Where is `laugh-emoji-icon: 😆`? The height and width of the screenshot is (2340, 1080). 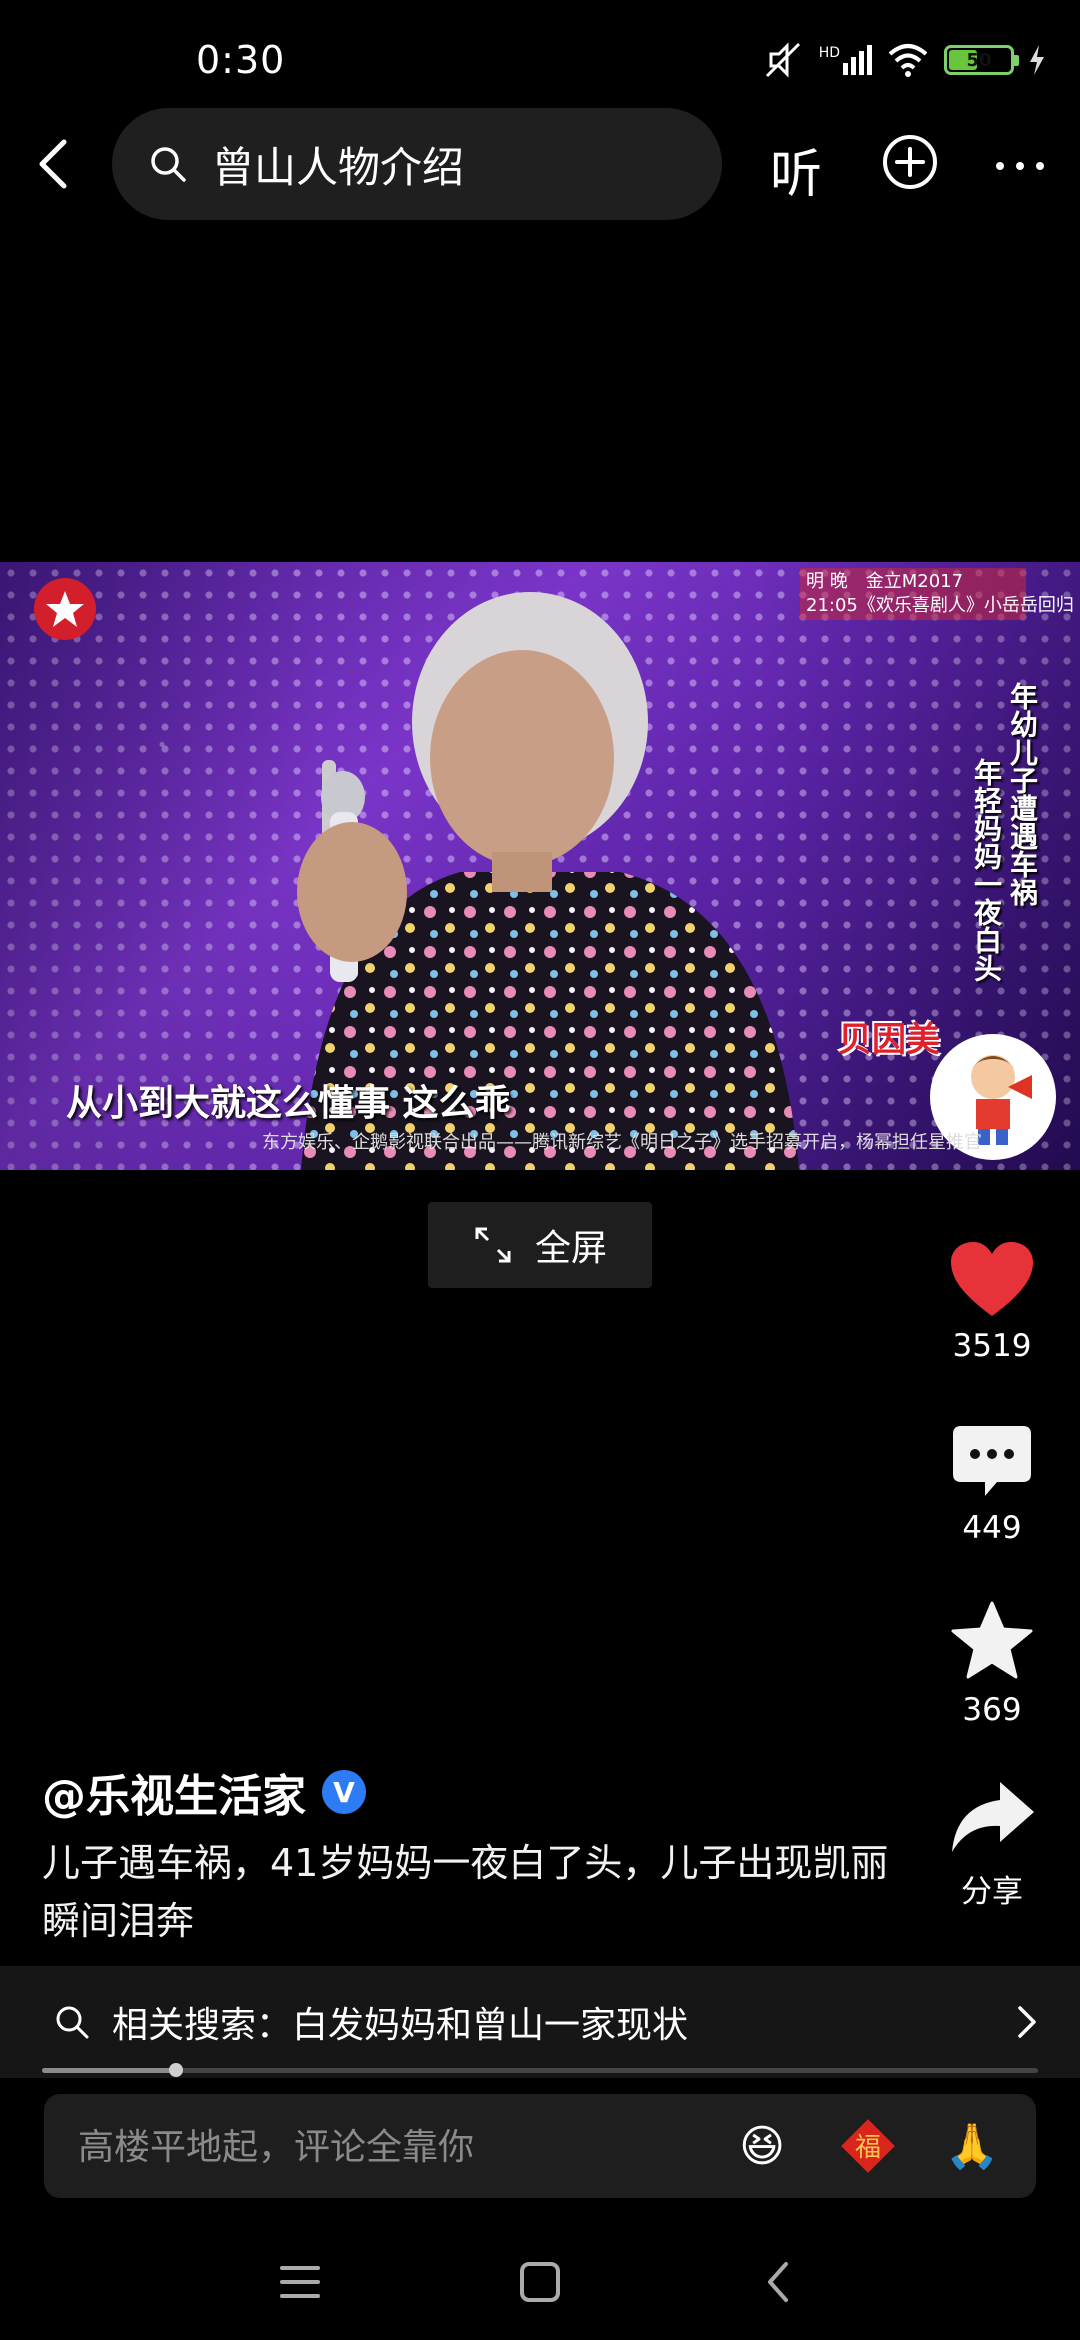 laugh-emoji-icon: 😆 is located at coordinates (762, 2146).